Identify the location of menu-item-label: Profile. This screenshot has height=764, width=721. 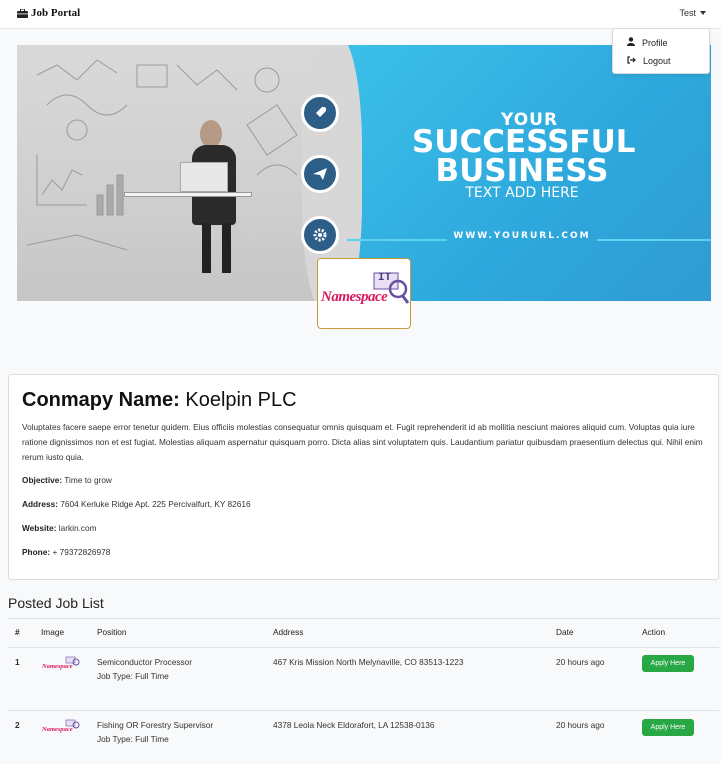
(655, 42).